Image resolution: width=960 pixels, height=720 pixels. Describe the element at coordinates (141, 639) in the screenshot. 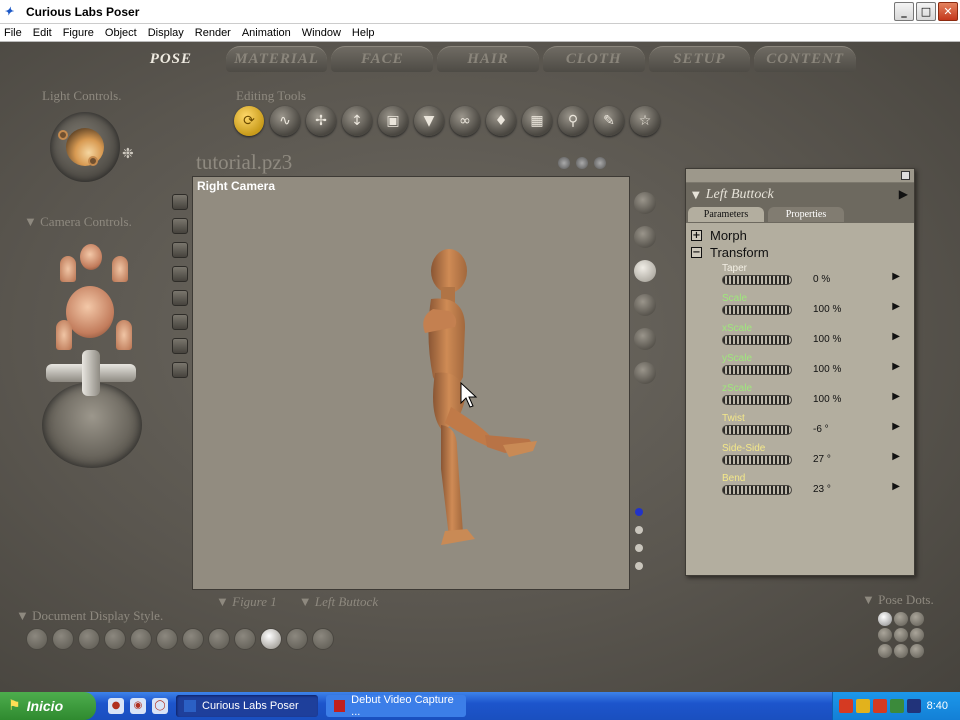

I see `lit-wireframe-style-button` at that location.